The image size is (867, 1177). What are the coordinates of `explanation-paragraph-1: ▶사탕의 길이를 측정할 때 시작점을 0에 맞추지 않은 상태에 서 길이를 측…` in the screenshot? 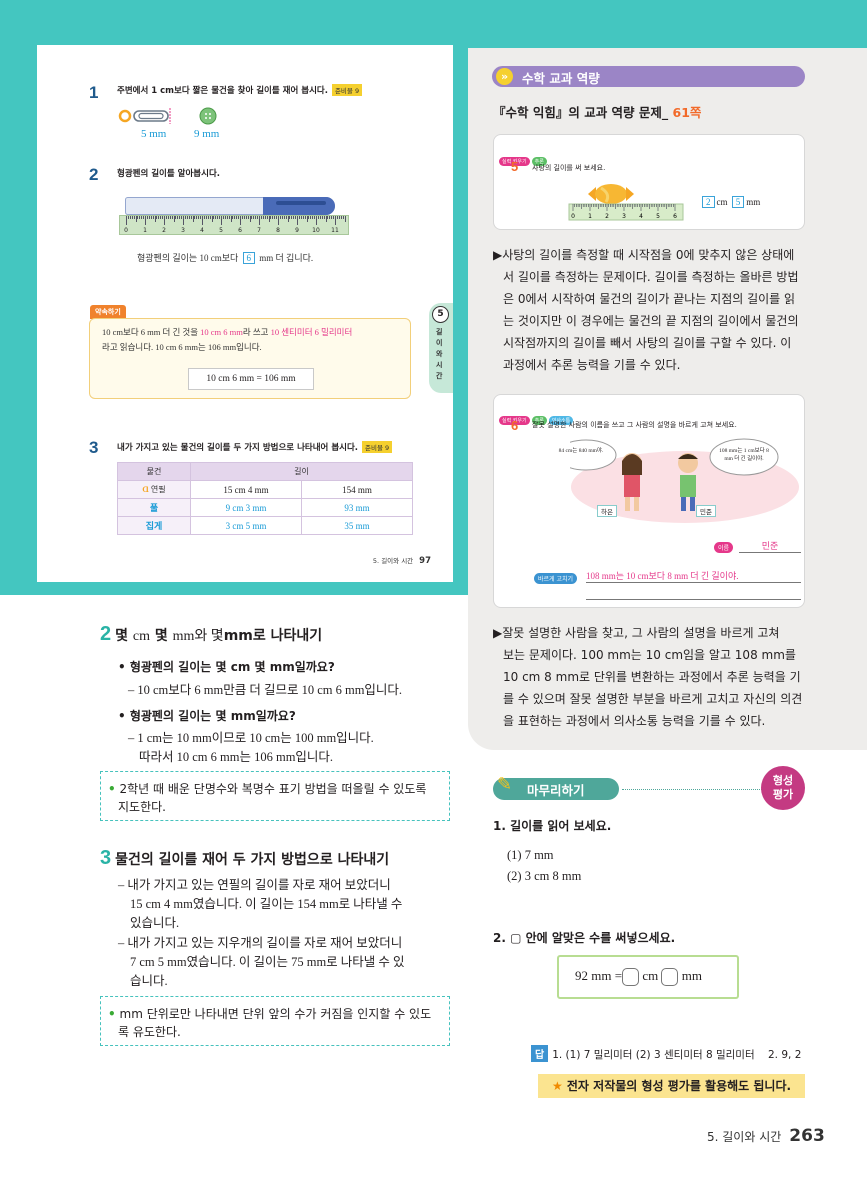 It's located at (646, 310).